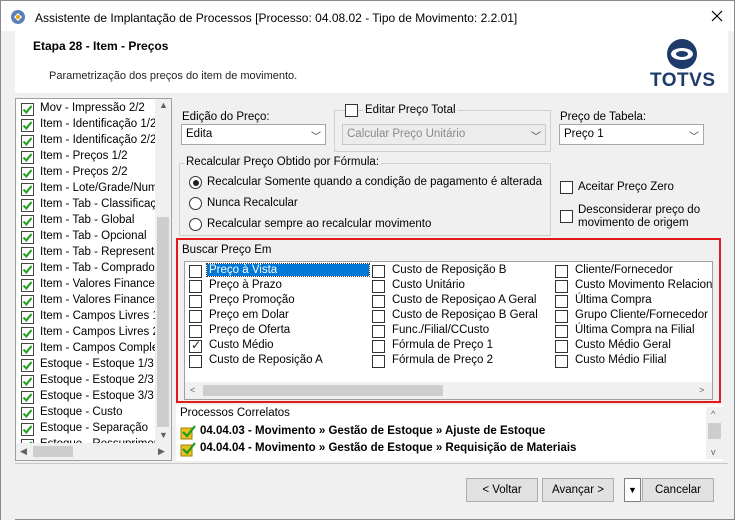  Describe the element at coordinates (678, 490) in the screenshot. I see `cancelar-button: Cancelar` at that location.